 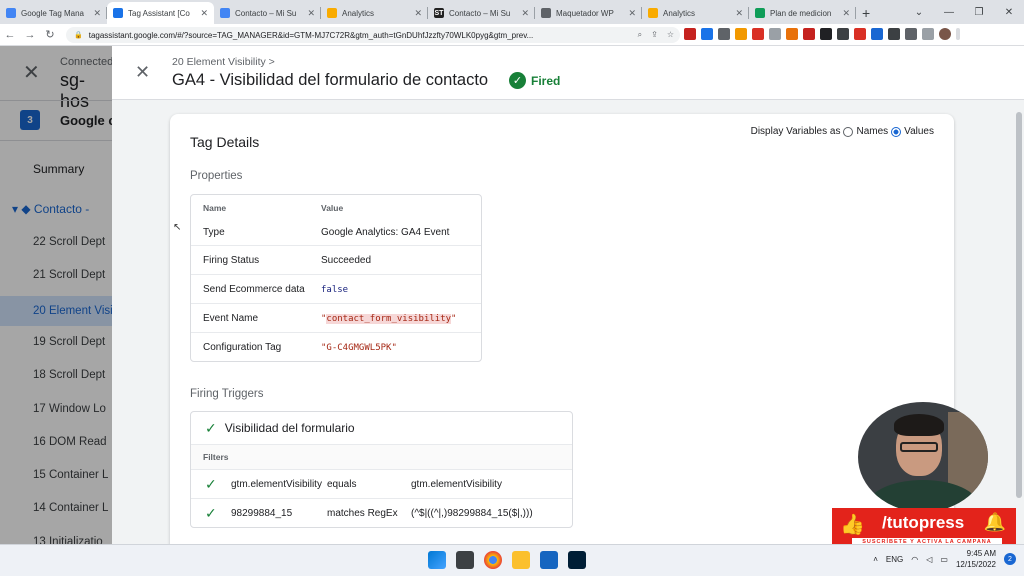 What do you see at coordinates (242, 347) in the screenshot?
I see `property-name: Configuration Tag` at bounding box center [242, 347].